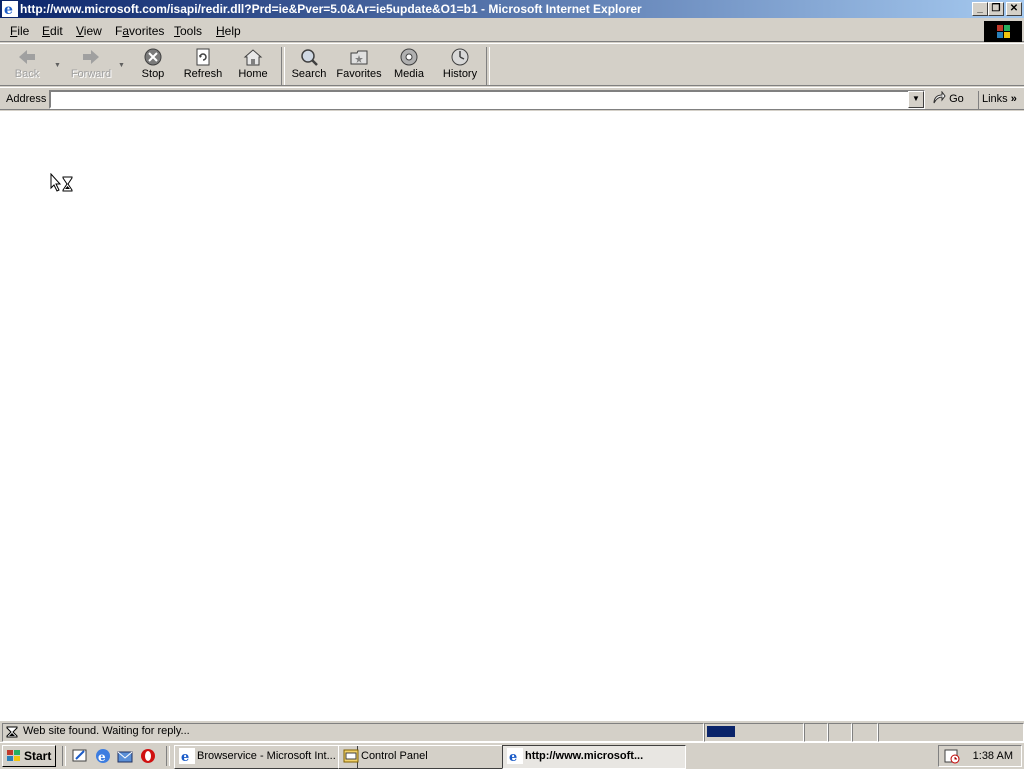 The image size is (1024, 769). I want to click on windows-flag-icon, so click(1003, 31).